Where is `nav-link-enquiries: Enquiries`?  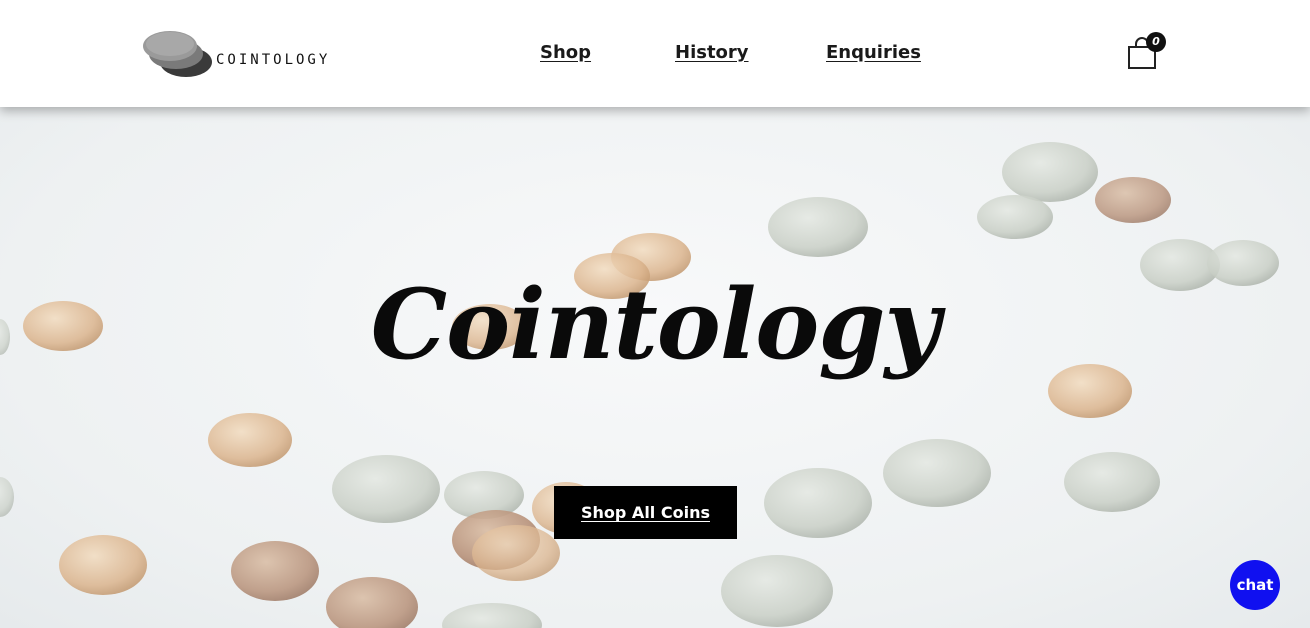
nav-link-enquiries: Enquiries is located at coordinates (873, 52).